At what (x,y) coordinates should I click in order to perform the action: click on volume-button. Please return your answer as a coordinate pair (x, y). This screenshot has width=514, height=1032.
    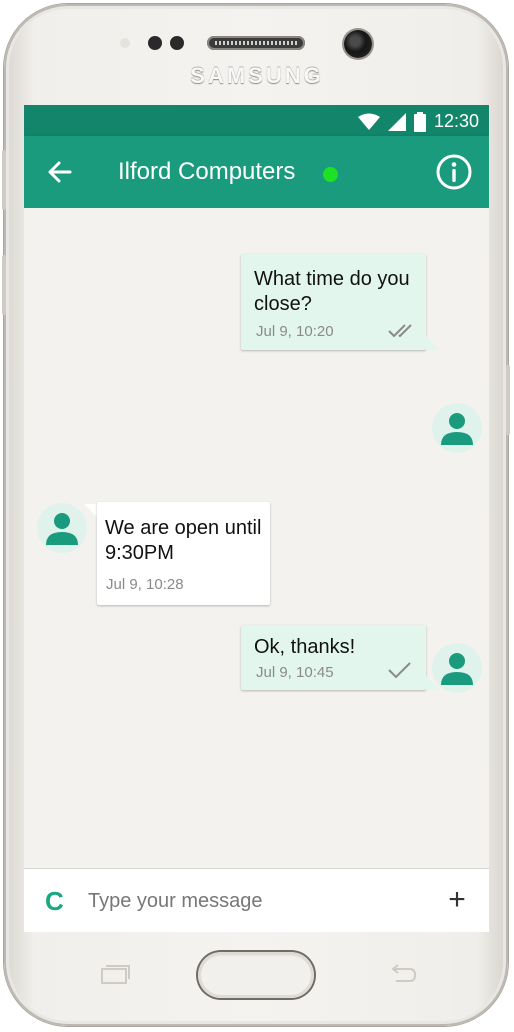
    Looking at the image, I should click on (4, 180).